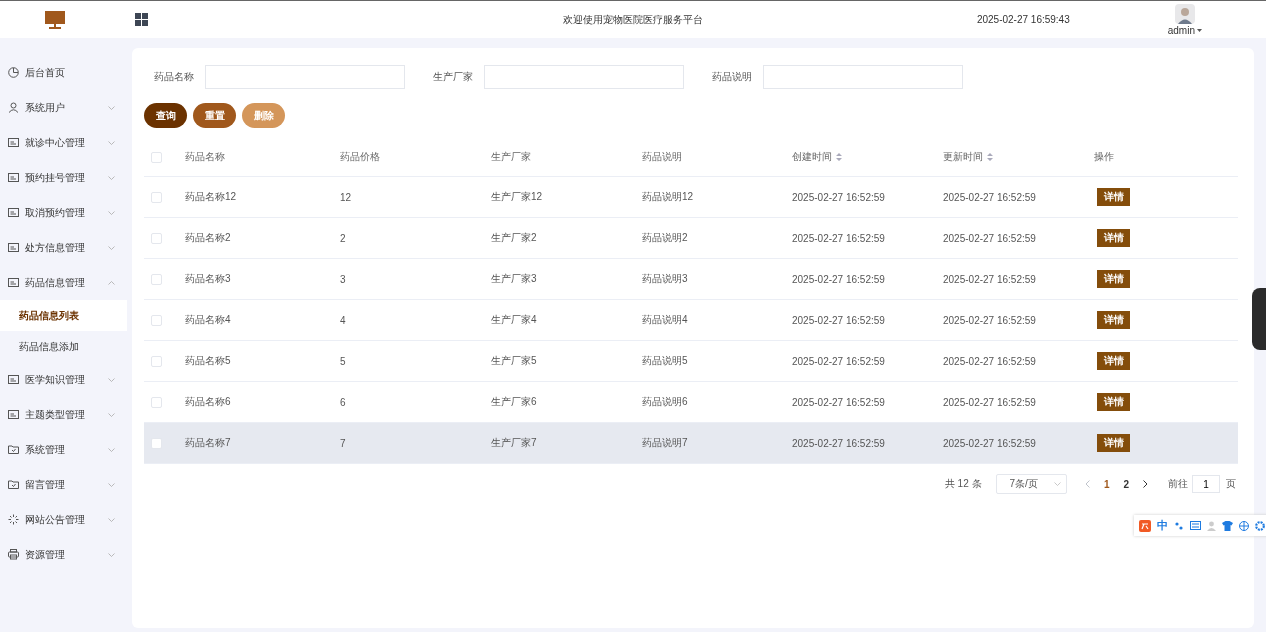 Image resolution: width=1266 pixels, height=632 pixels. I want to click on sidebar-item: 预约挂号管理, so click(63, 177).